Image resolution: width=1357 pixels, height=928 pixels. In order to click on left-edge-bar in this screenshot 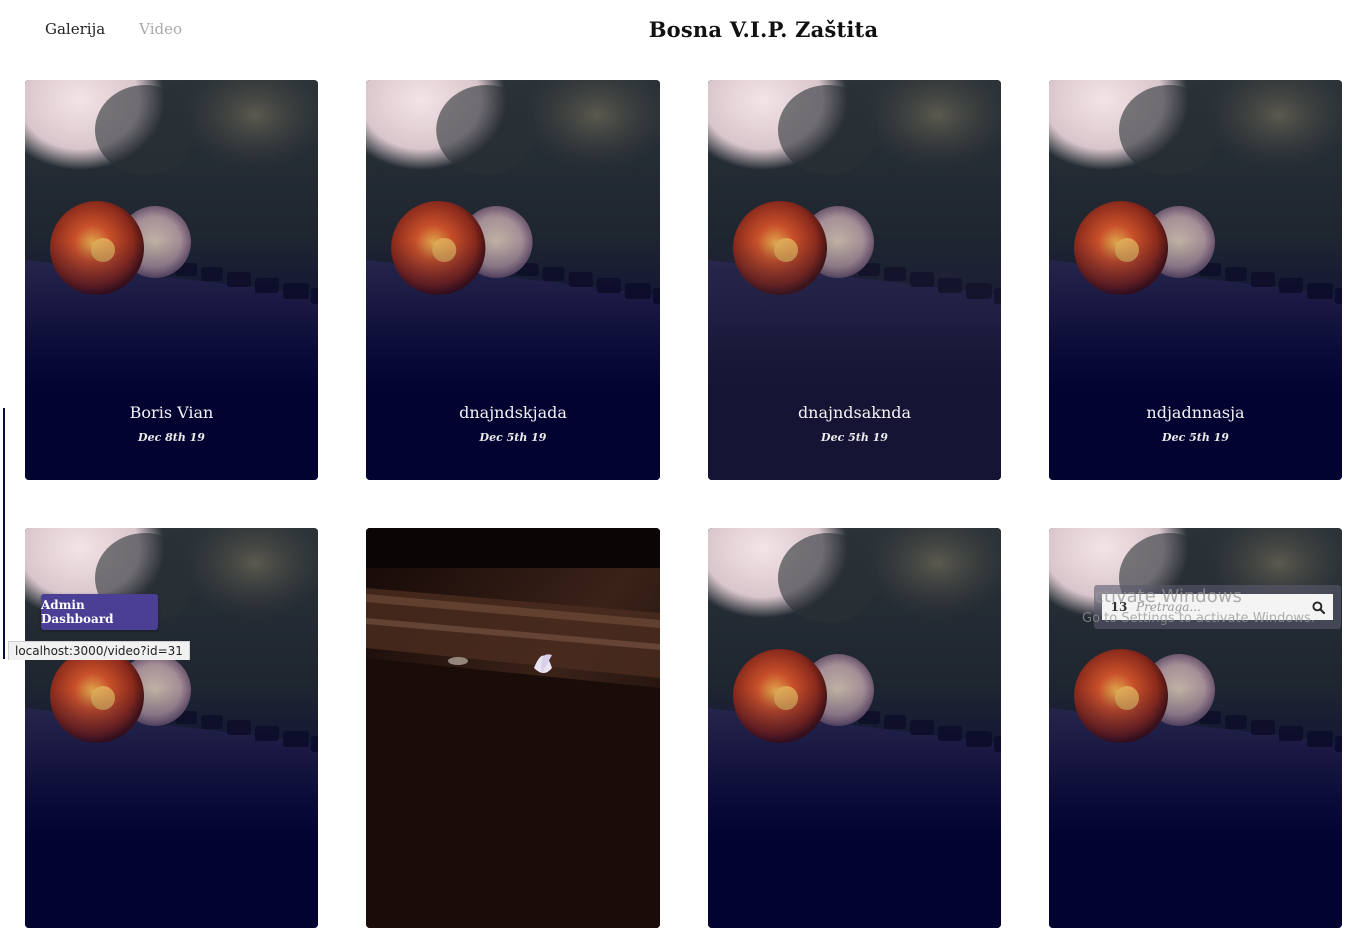, I will do `click(4, 533)`.